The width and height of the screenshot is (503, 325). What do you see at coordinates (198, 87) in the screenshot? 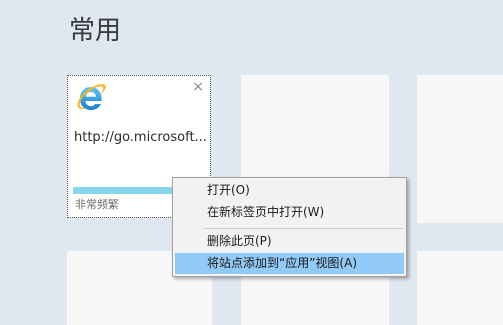
I see `close-icon: ×` at bounding box center [198, 87].